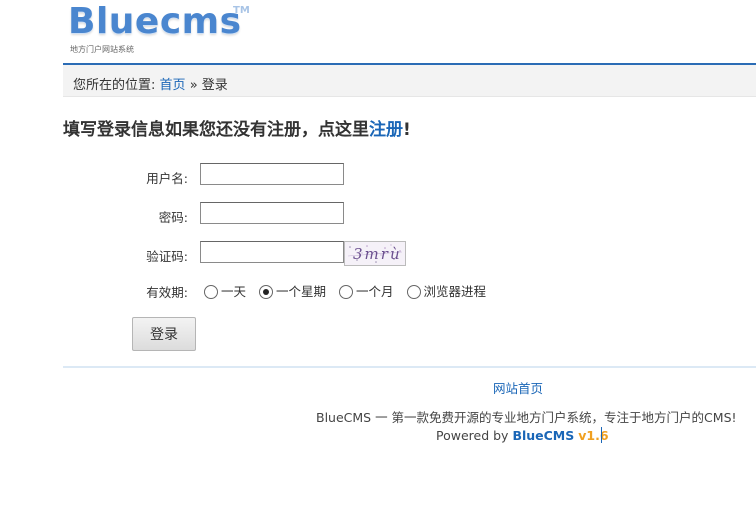  What do you see at coordinates (377, 254) in the screenshot?
I see `captcha-text: 3mrù` at bounding box center [377, 254].